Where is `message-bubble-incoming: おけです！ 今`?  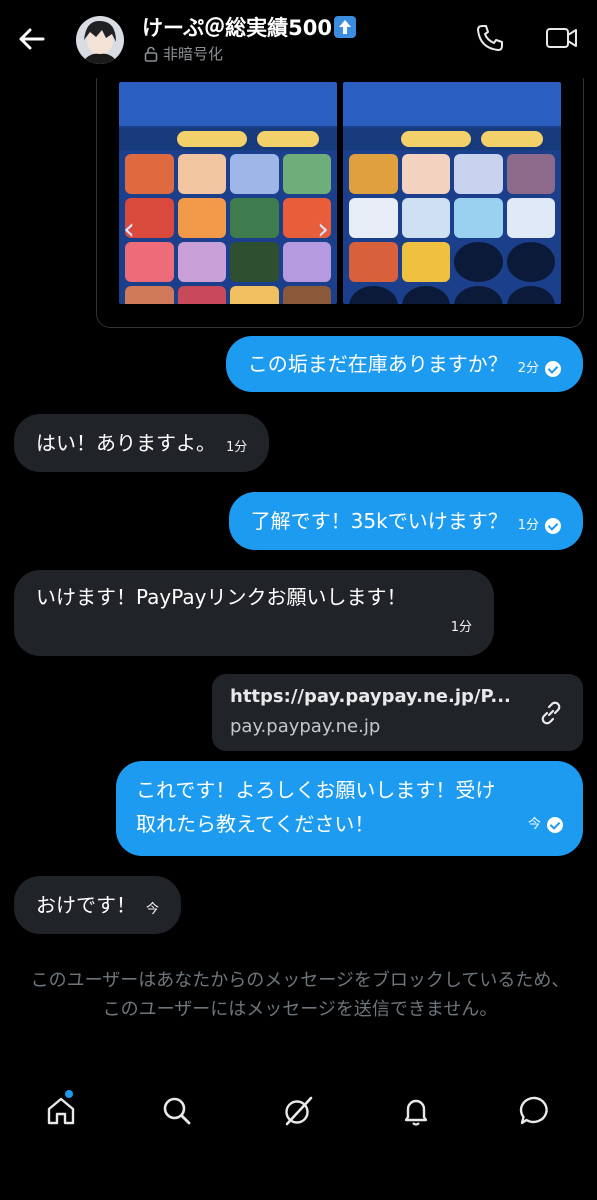 message-bubble-incoming: おけです！ 今 is located at coordinates (98, 905).